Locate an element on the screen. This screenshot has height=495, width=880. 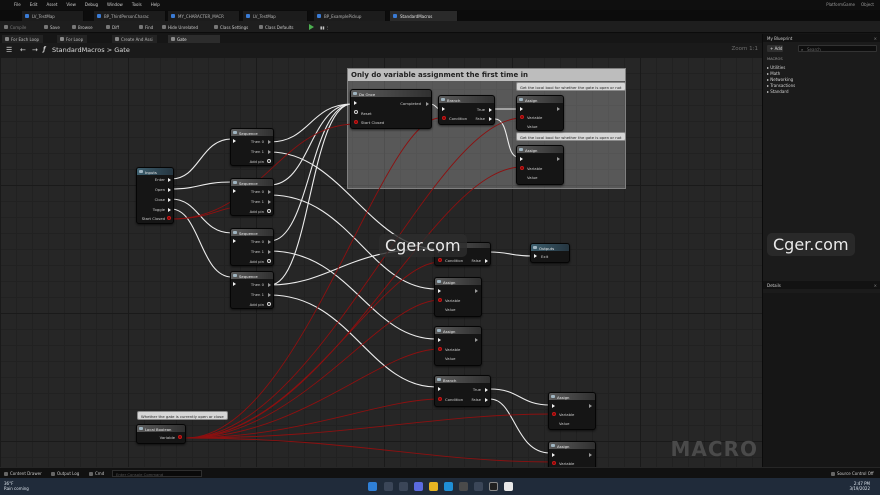
sequence-node-2: Sequence Then 0 Then 1 Add pin is located at coordinates (252, 197).